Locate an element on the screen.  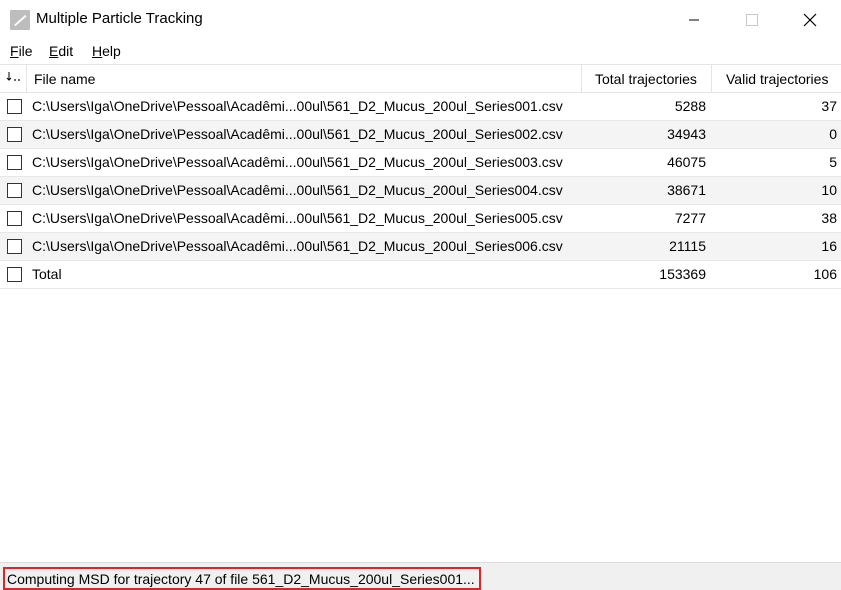
header-valid-trajectories: Valid trajectories is located at coordinates (777, 79).